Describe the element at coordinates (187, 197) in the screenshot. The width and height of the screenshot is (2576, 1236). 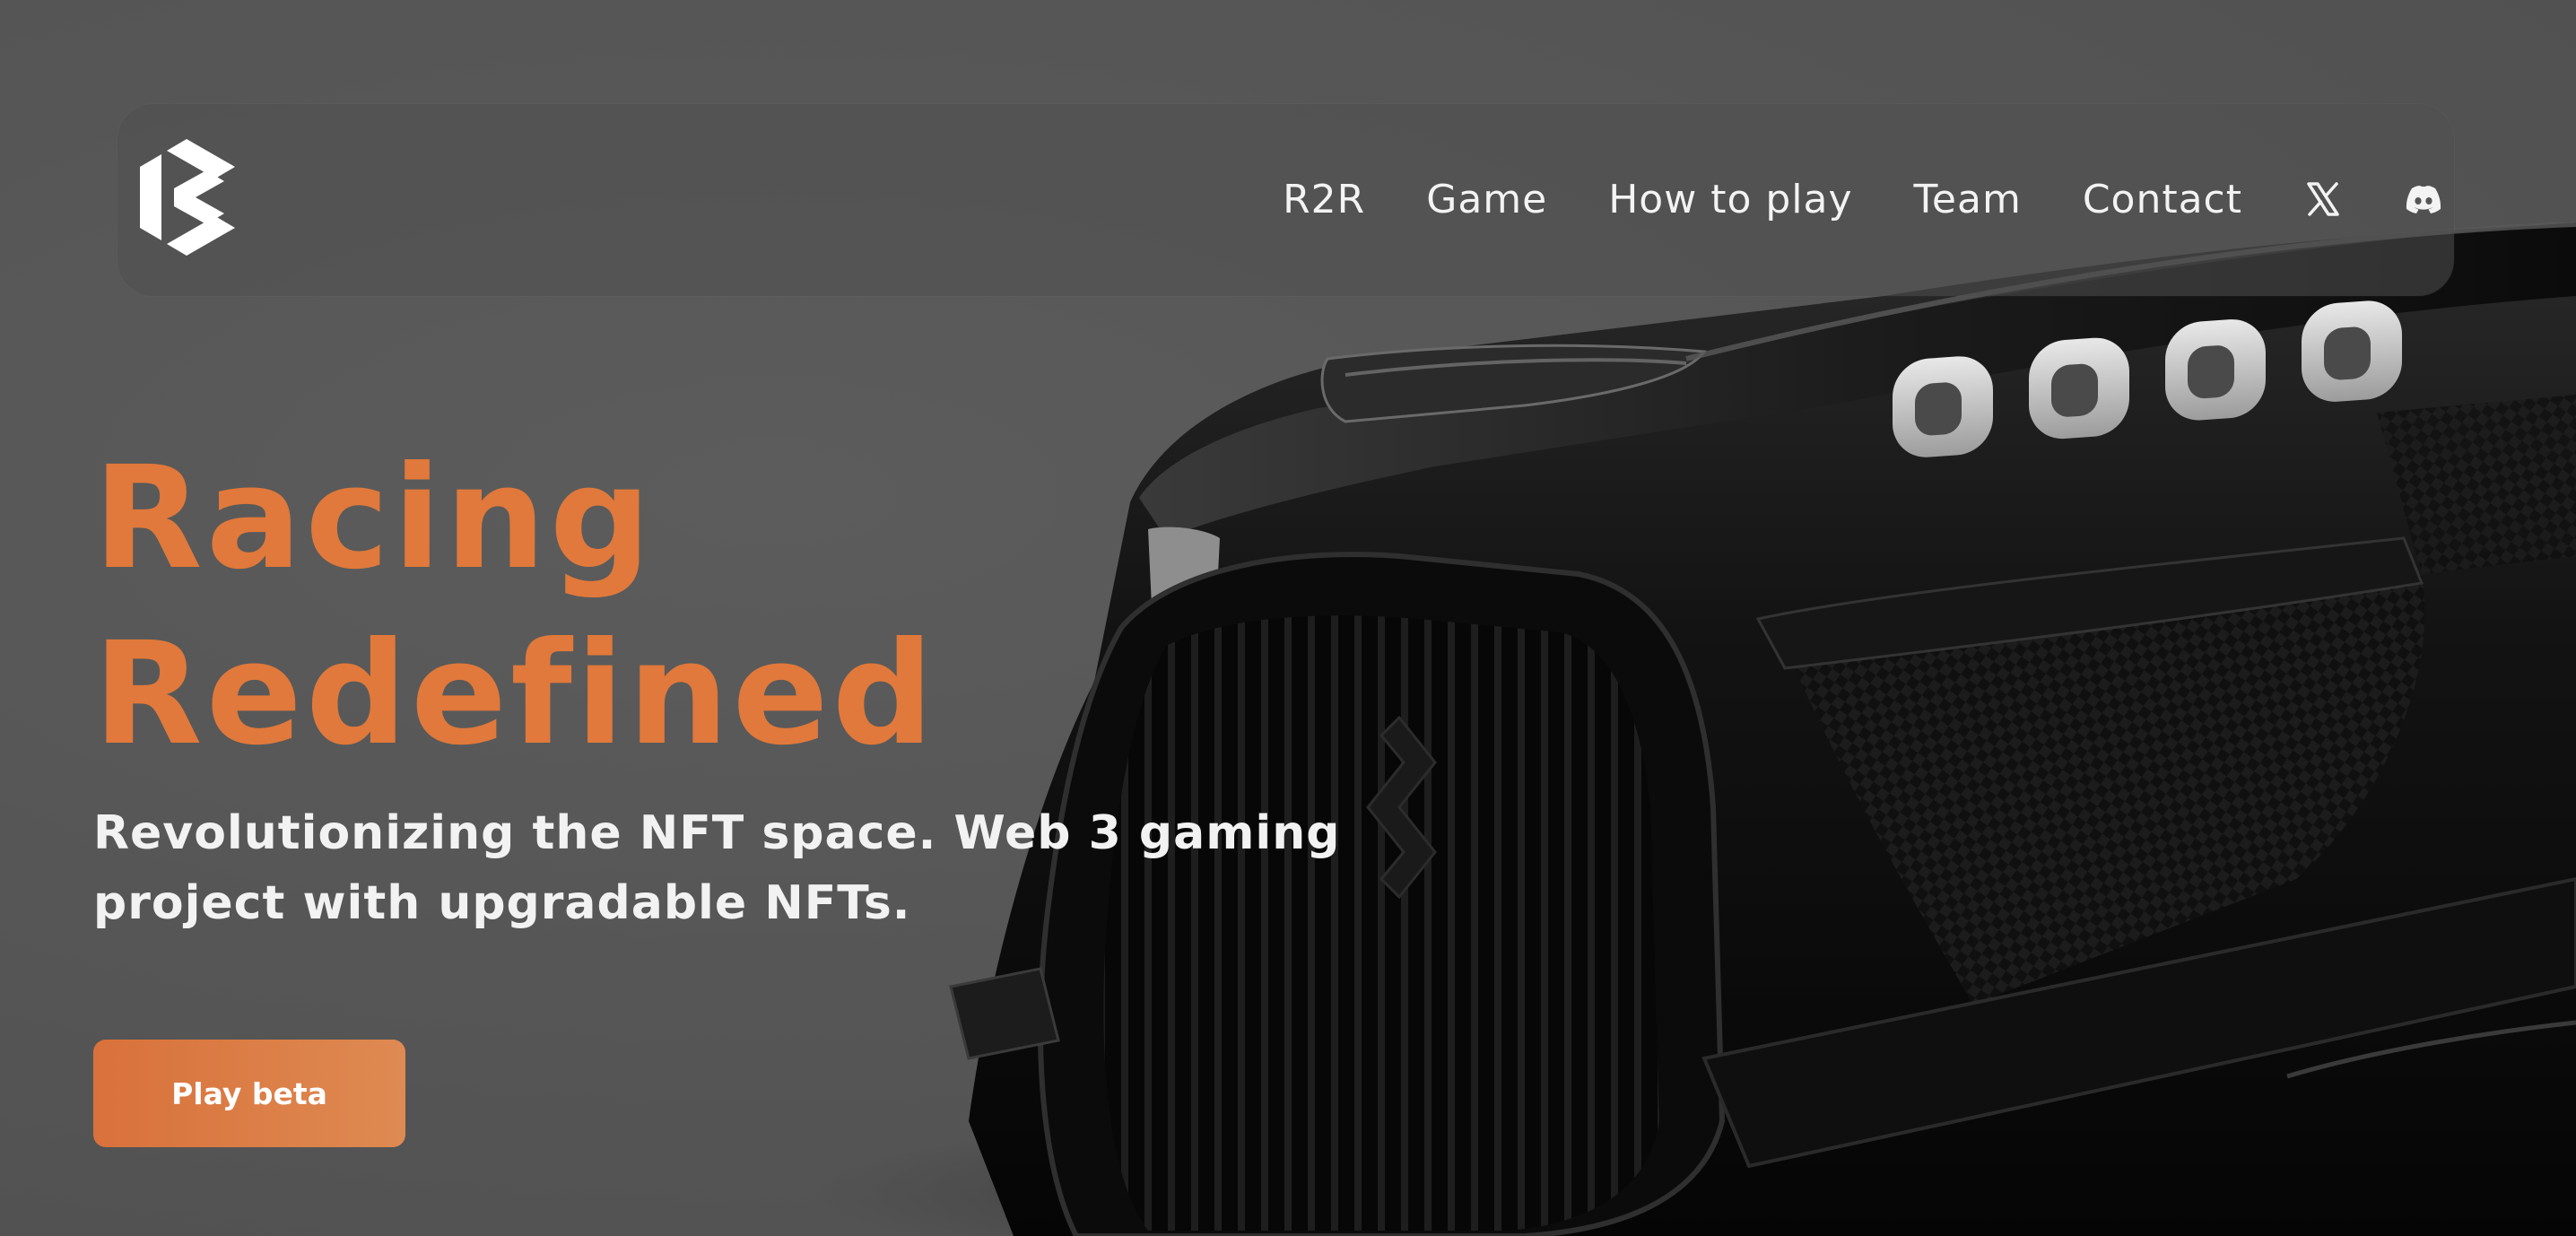
I see `brand-logo-icon` at that location.